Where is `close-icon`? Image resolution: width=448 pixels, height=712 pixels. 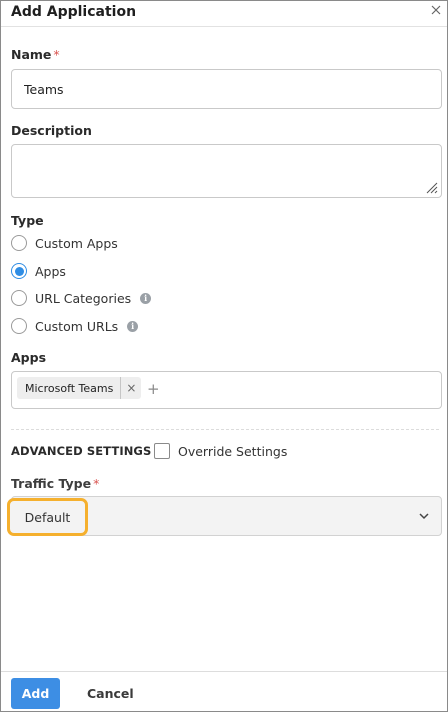
close-icon is located at coordinates (436, 10).